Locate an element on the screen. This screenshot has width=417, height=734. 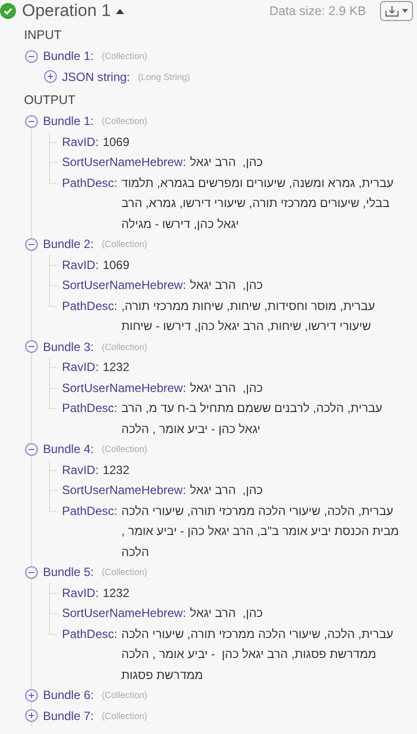
field-value: עברית, הלכה, שיעורי הלכה ממרכזי תורה, שיעורי הלכה ממדרשת פסגות, הרב יגאל כהן - יביע אומר , הלכה ממדרשת פסגות is located at coordinates (257, 655).